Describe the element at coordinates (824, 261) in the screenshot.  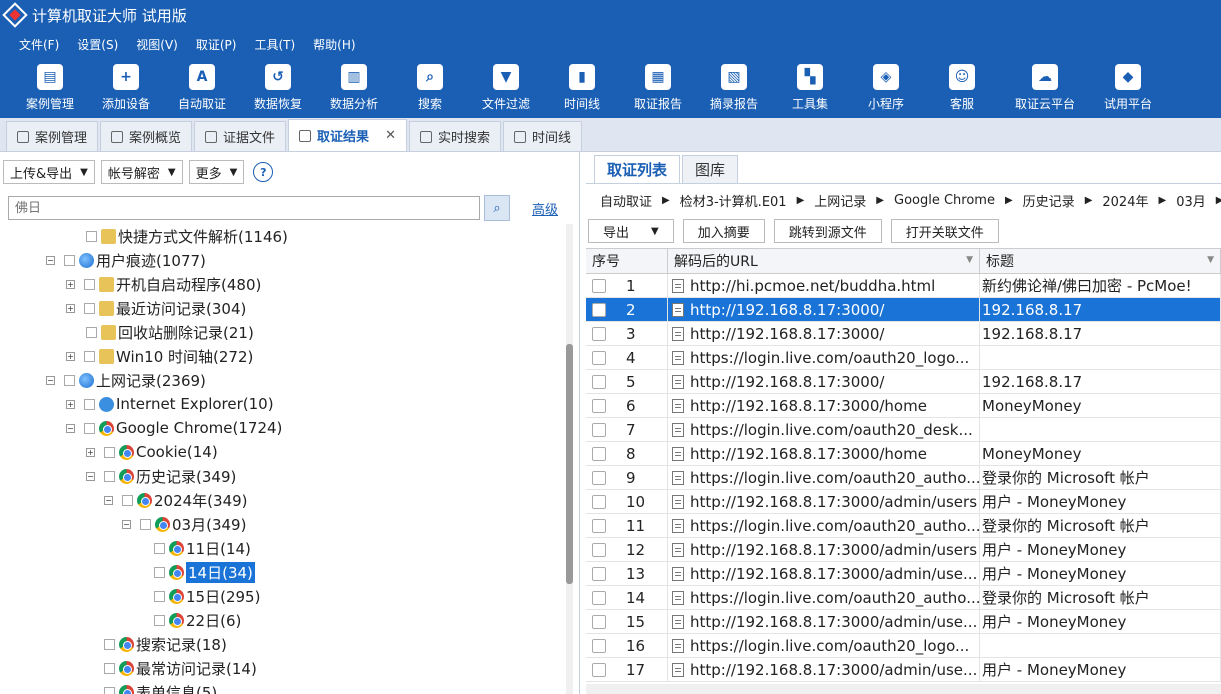
I see `column-header-url: 解码后的URL ▼` at that location.